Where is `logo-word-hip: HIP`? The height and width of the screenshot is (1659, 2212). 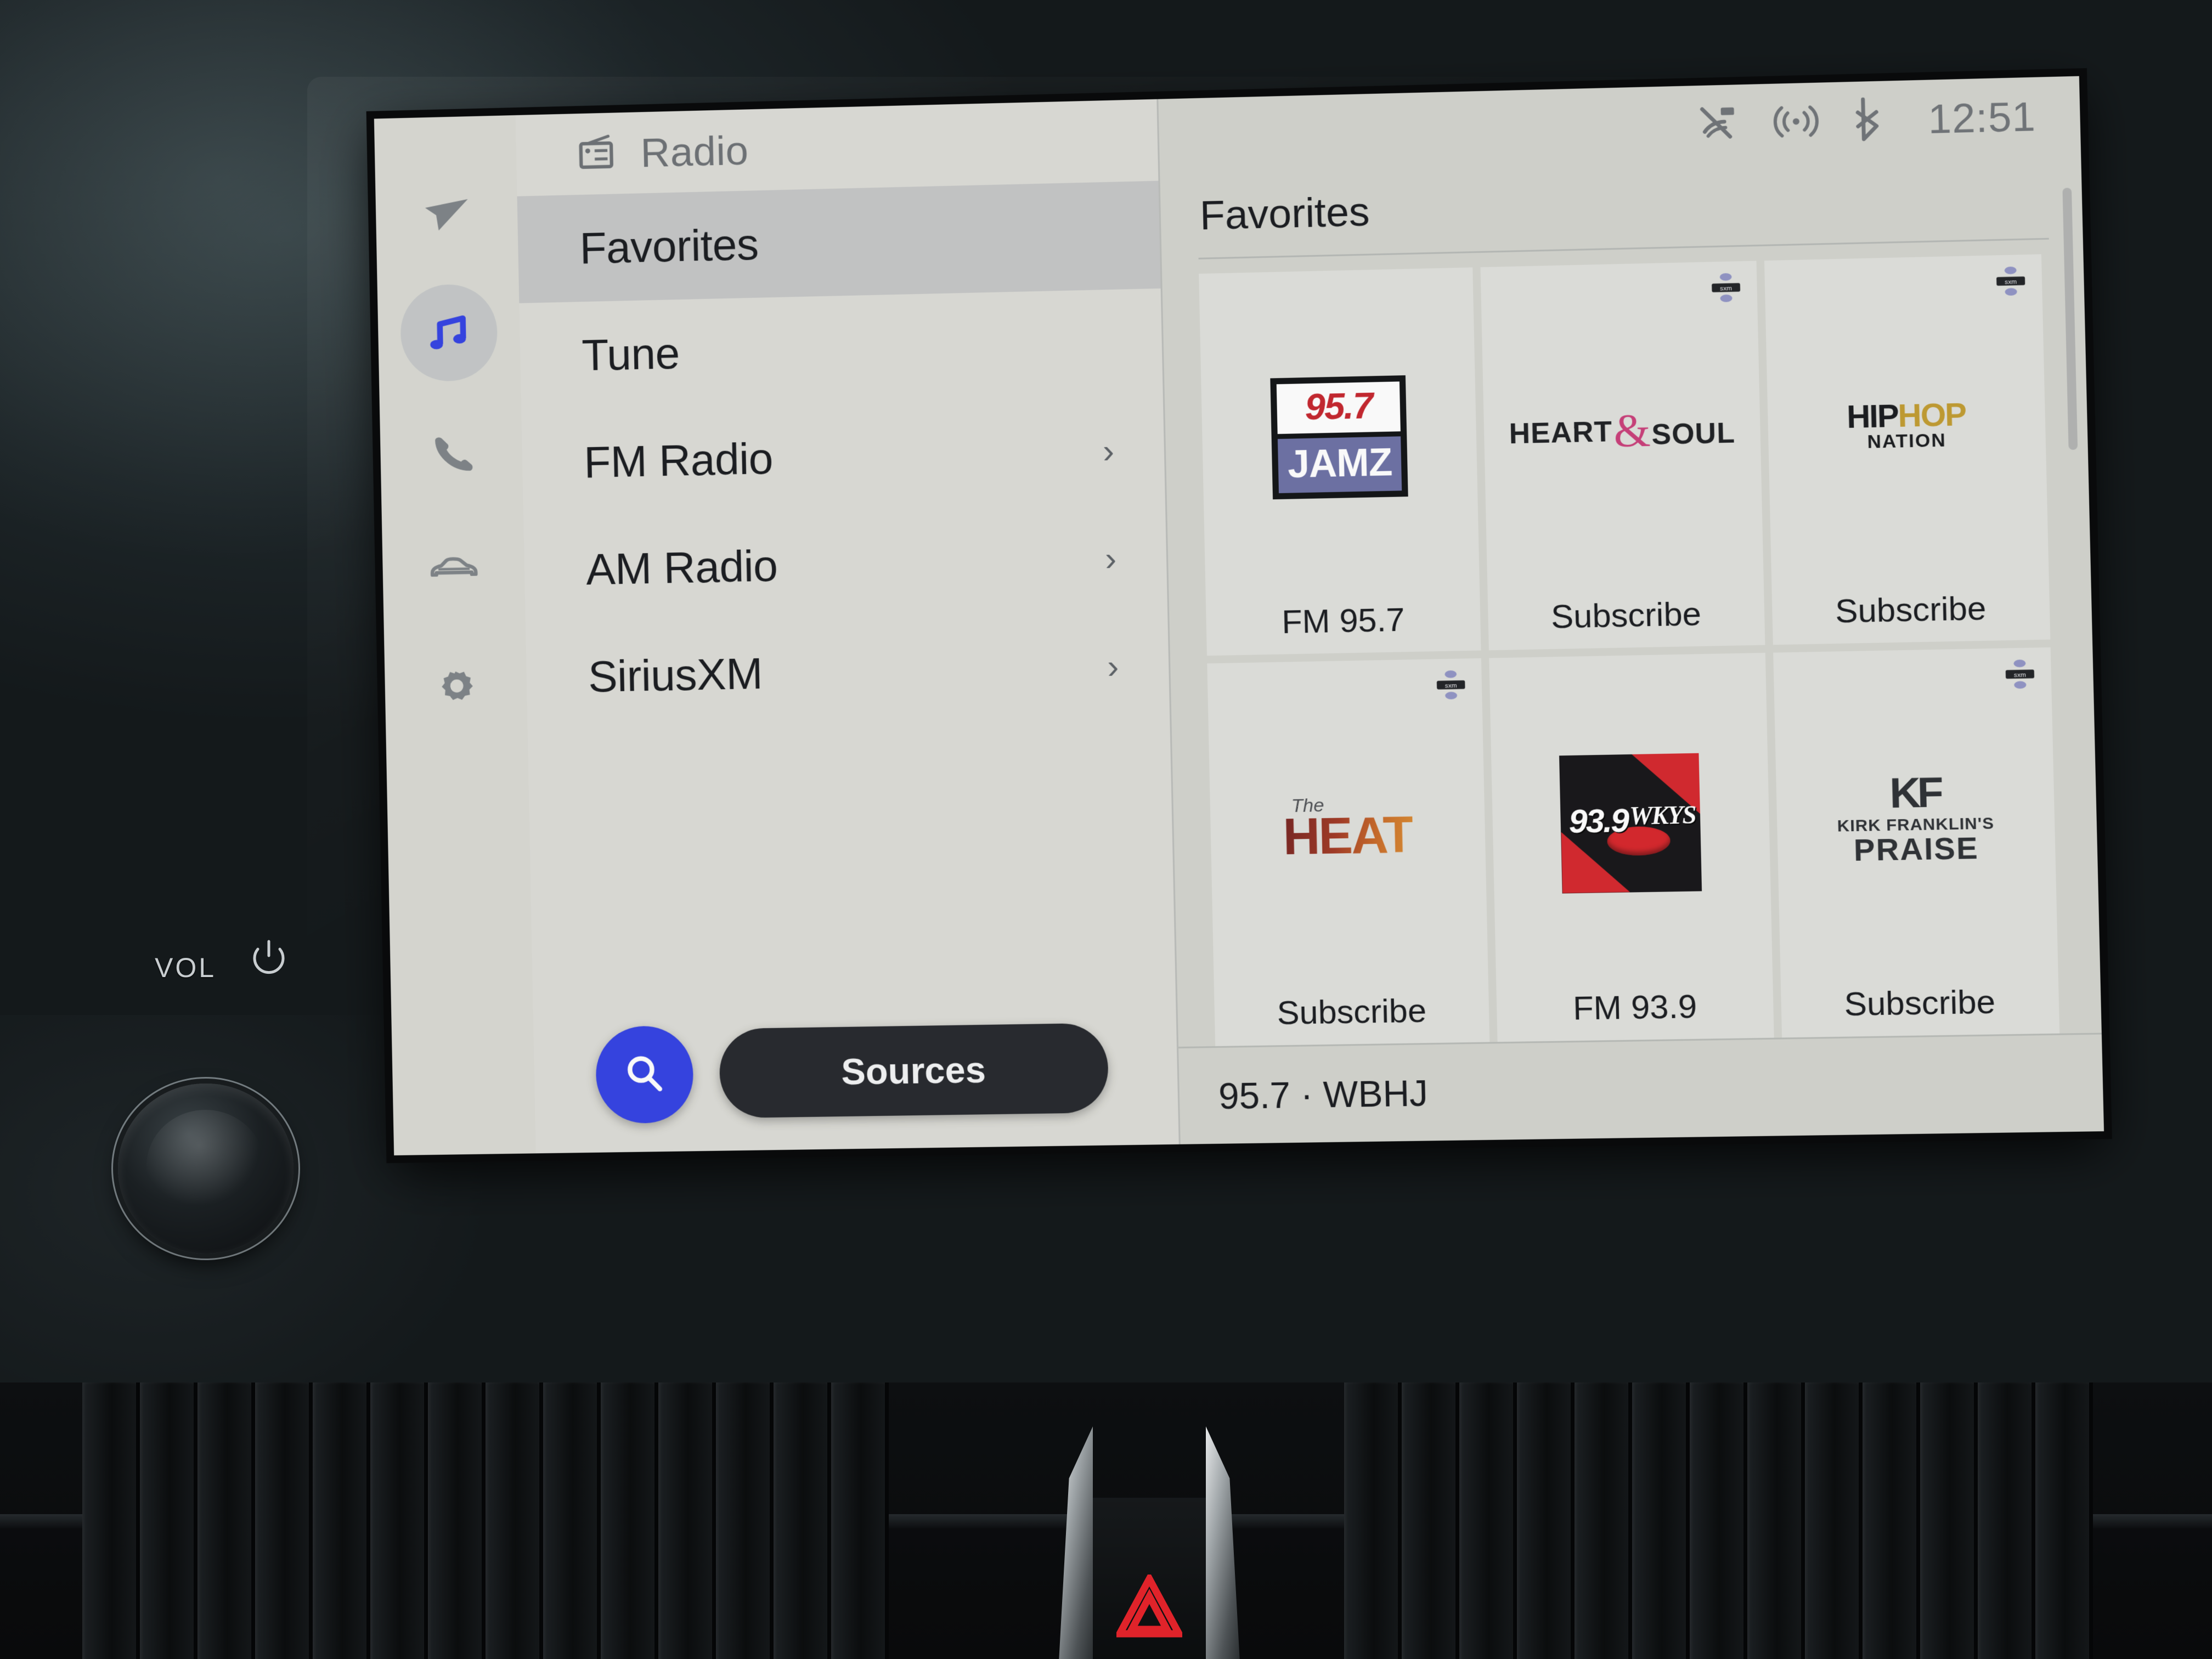
logo-word-hip: HIP is located at coordinates (1872, 416).